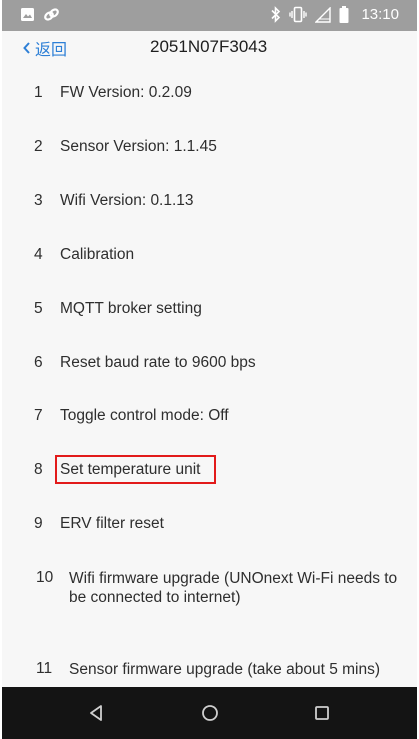  I want to click on item-number: 2, so click(38, 146).